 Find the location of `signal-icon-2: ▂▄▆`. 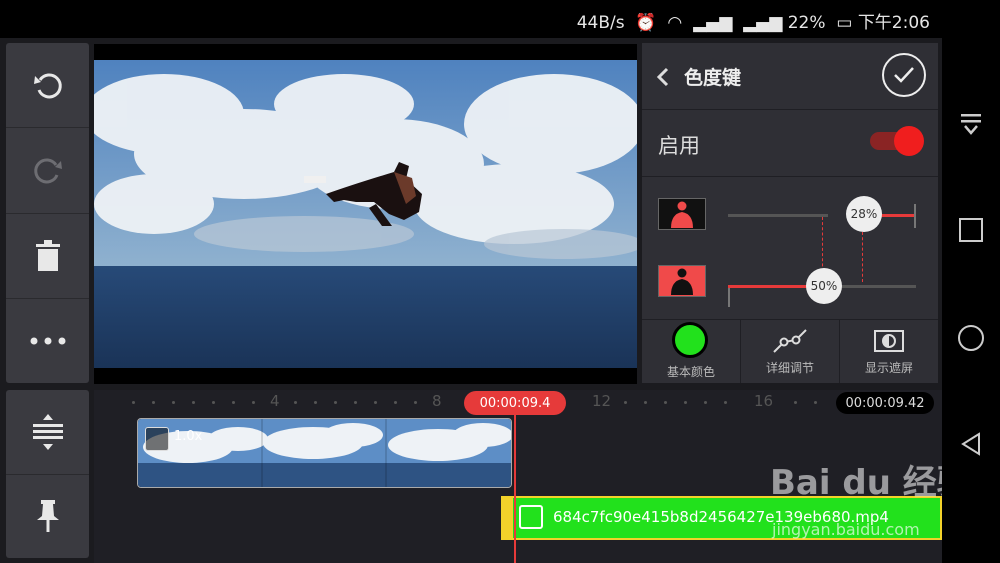

signal-icon-2: ▂▄▆ is located at coordinates (760, 23).